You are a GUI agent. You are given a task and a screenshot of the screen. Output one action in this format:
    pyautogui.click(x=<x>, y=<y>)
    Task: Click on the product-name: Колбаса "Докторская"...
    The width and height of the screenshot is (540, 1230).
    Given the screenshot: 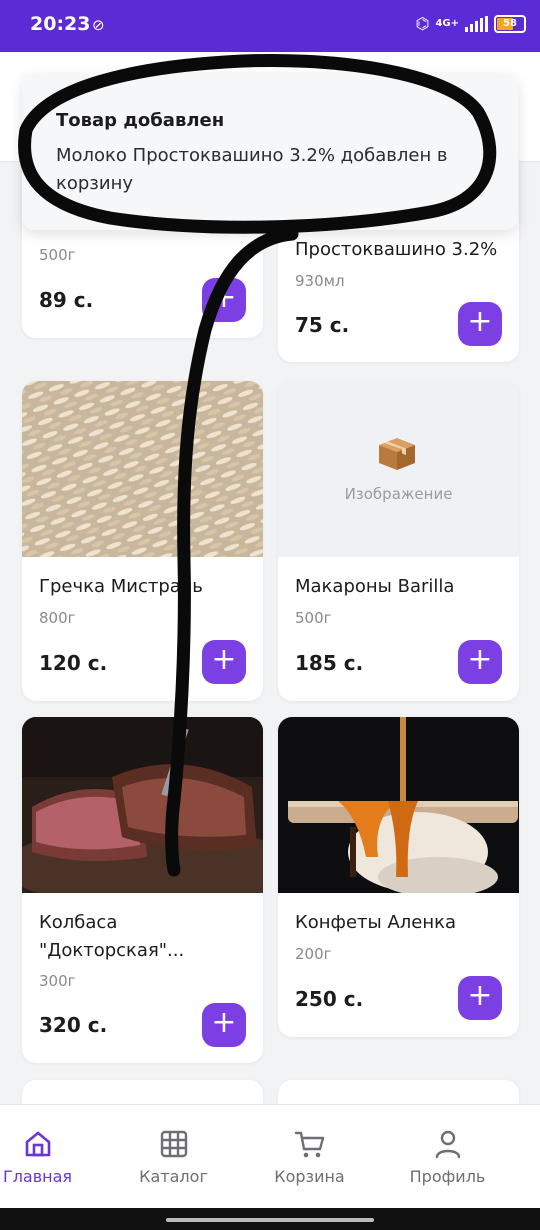 What is the action you would take?
    pyautogui.click(x=112, y=936)
    